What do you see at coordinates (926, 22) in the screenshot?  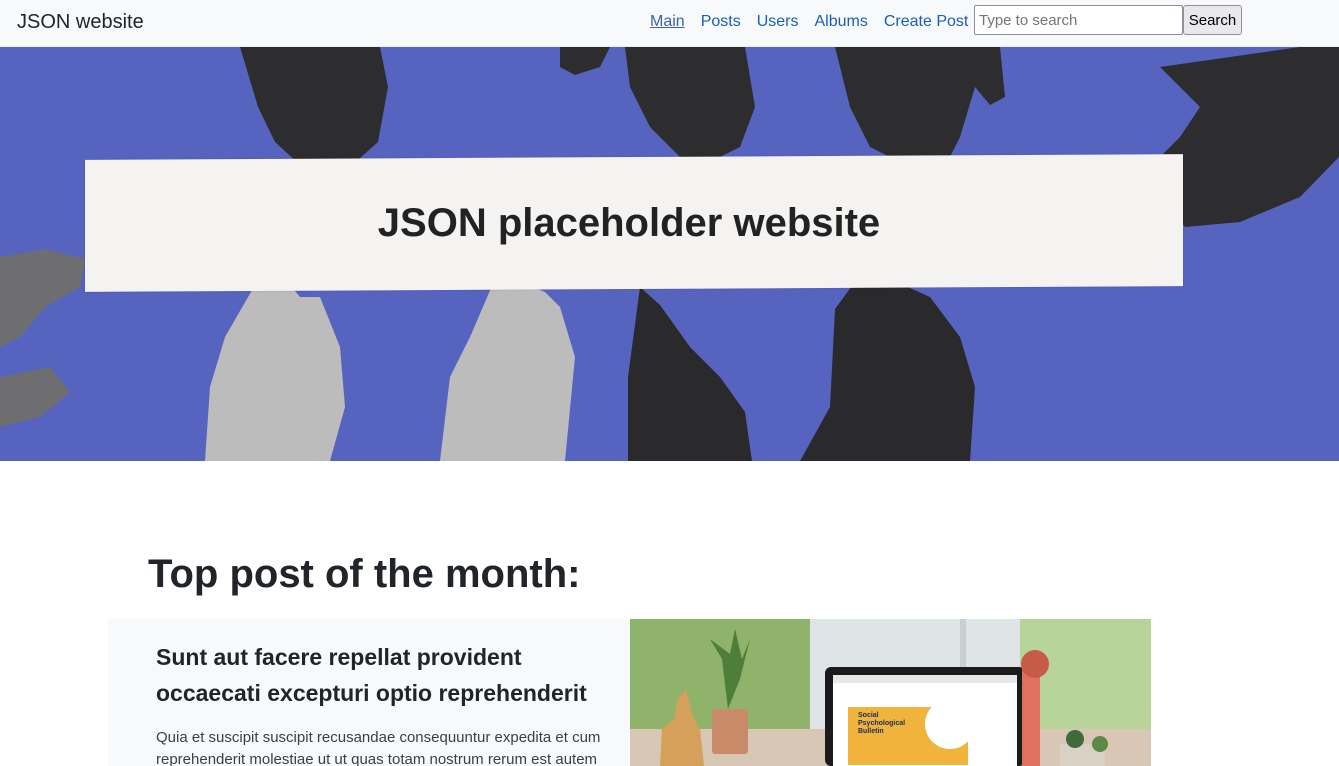 I see `nav-link-create-post: Create Post` at bounding box center [926, 22].